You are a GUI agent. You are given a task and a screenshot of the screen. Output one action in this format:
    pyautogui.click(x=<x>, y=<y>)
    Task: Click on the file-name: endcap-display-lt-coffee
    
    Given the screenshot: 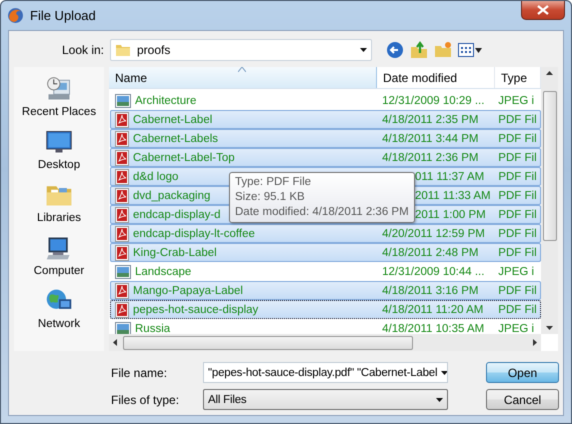 What is the action you would take?
    pyautogui.click(x=194, y=234)
    